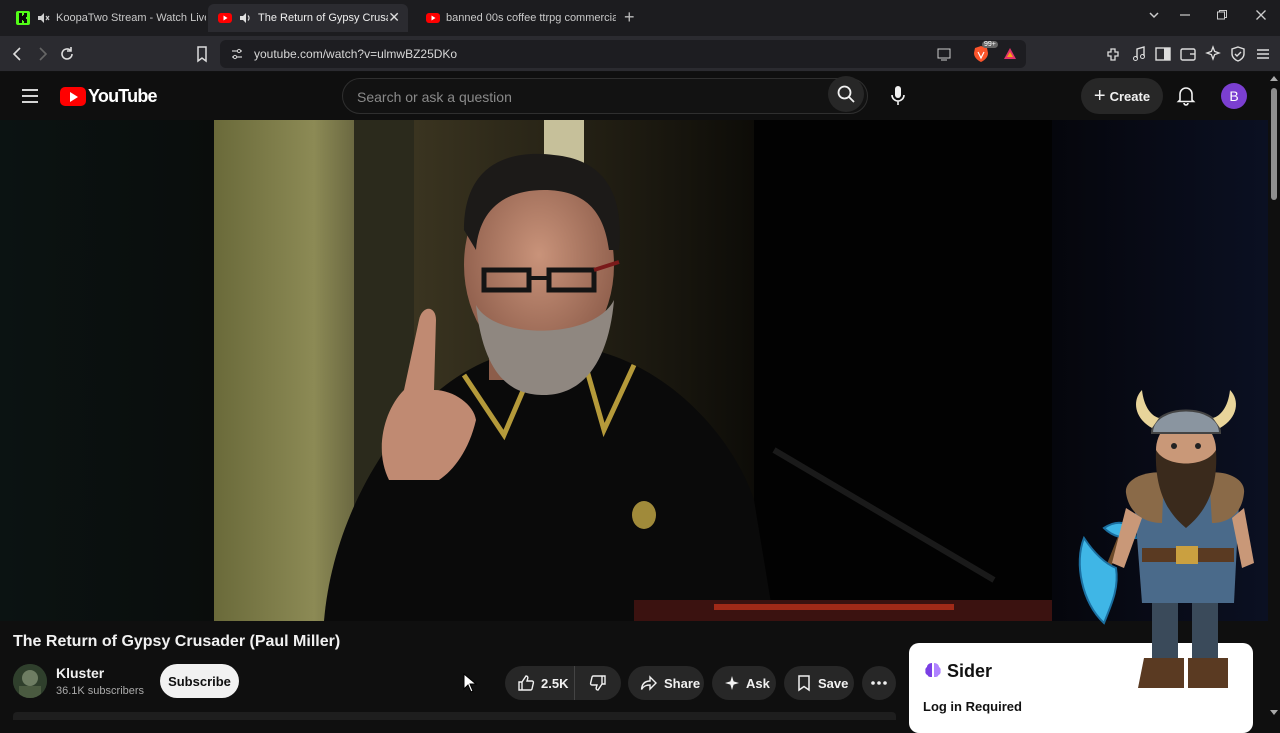 This screenshot has height=733, width=1280. I want to click on microphone-icon, so click(898, 95).